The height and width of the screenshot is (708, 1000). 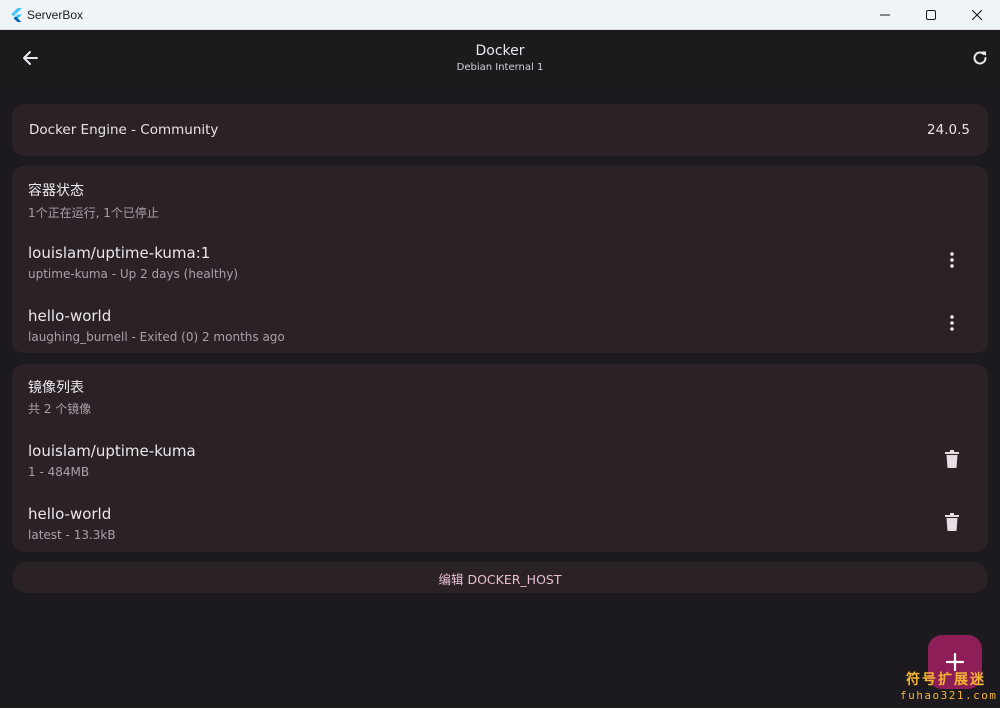 I want to click on image-row: louislam/uptime-kuma 1 - 484MB, so click(x=500, y=470).